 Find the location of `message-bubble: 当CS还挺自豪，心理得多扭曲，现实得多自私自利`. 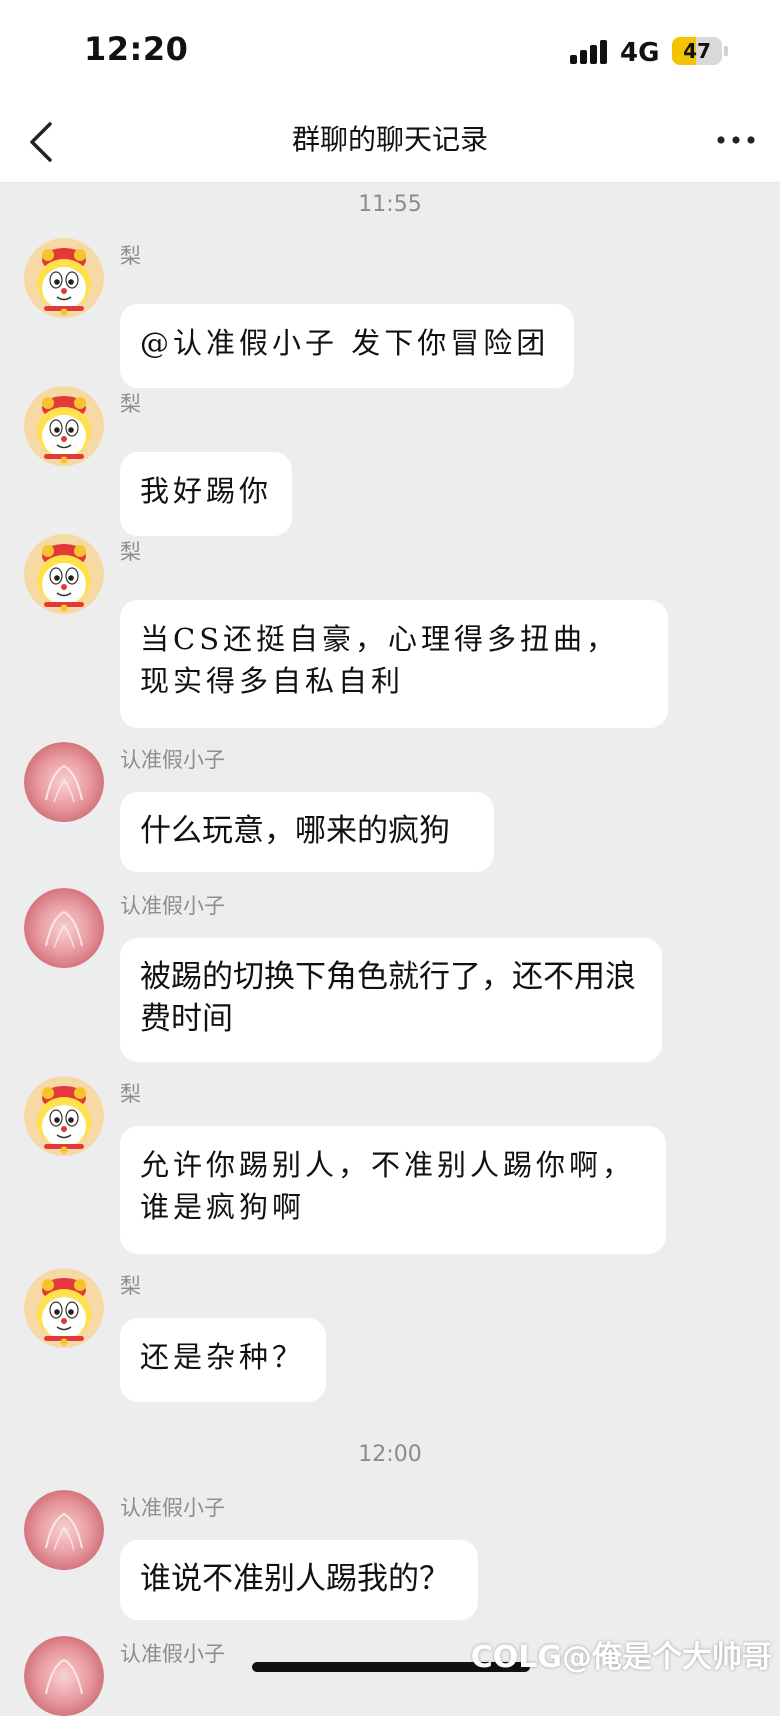

message-bubble: 当CS还挺自豪，心理得多扭曲，现实得多自私自利 is located at coordinates (394, 664).